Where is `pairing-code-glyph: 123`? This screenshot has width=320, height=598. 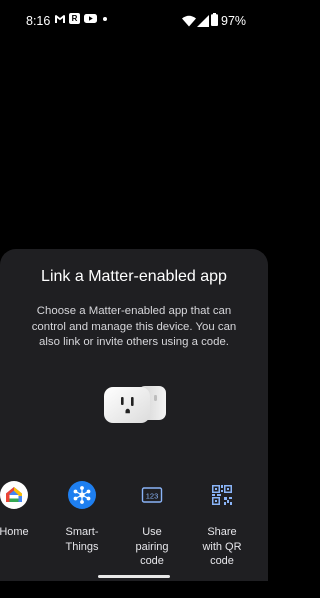
pairing-code-glyph: 123 is located at coordinates (152, 495).